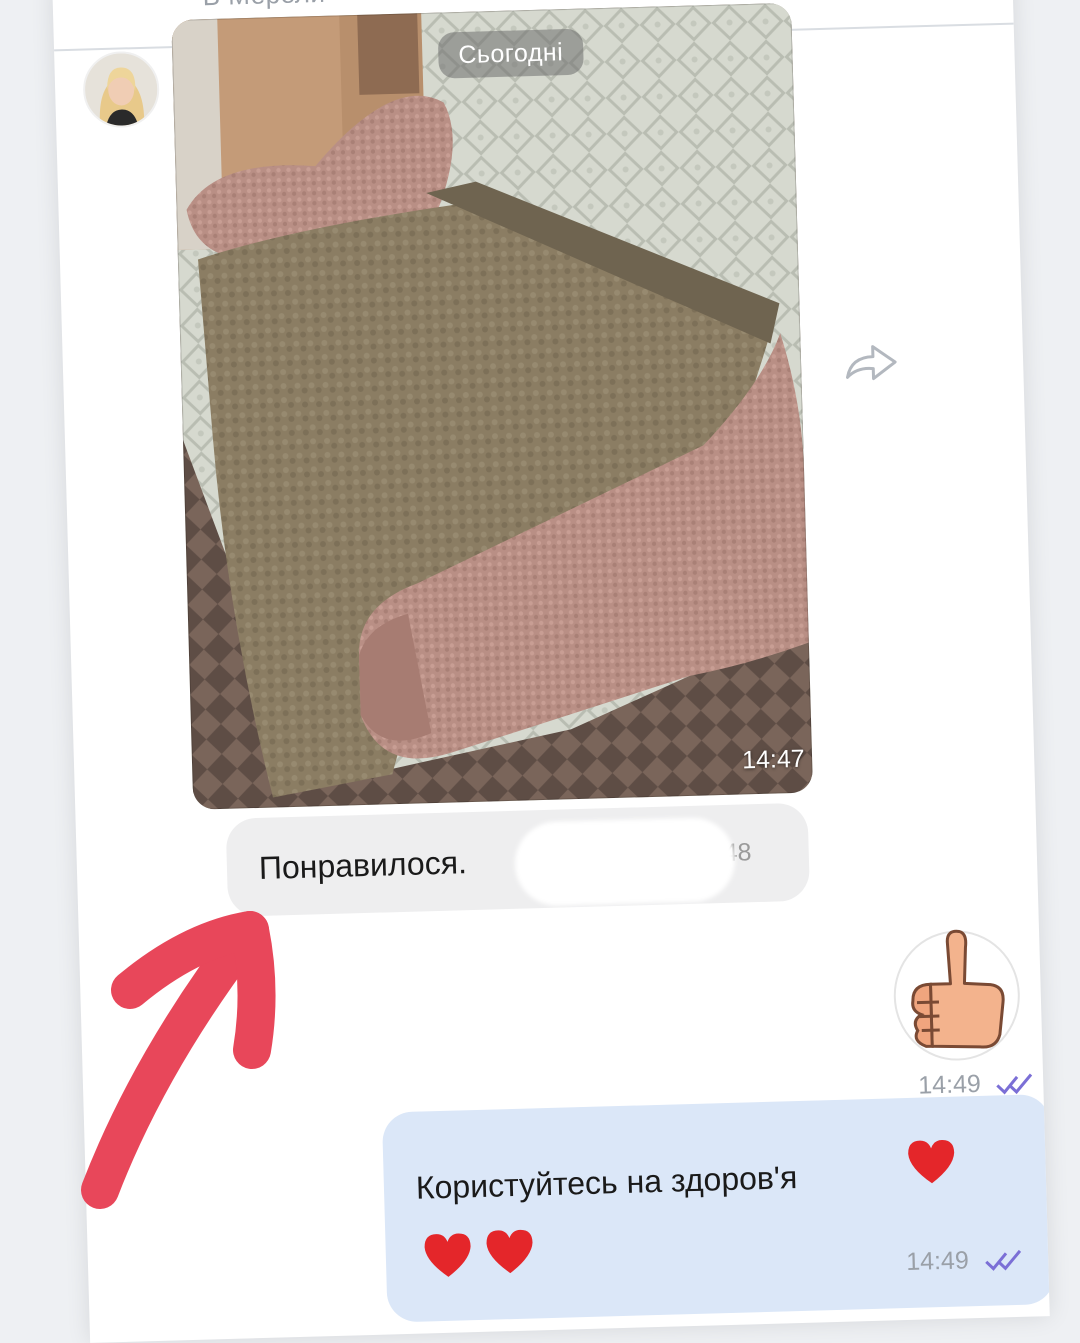 Image resolution: width=1080 pixels, height=1343 pixels. I want to click on redaction-mark, so click(625, 861).